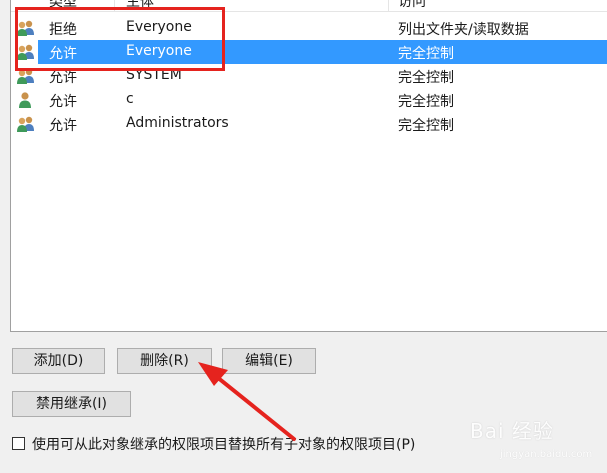 Image resolution: width=607 pixels, height=473 pixels. Describe the element at coordinates (26, 100) in the screenshot. I see `single-user-icon` at that location.